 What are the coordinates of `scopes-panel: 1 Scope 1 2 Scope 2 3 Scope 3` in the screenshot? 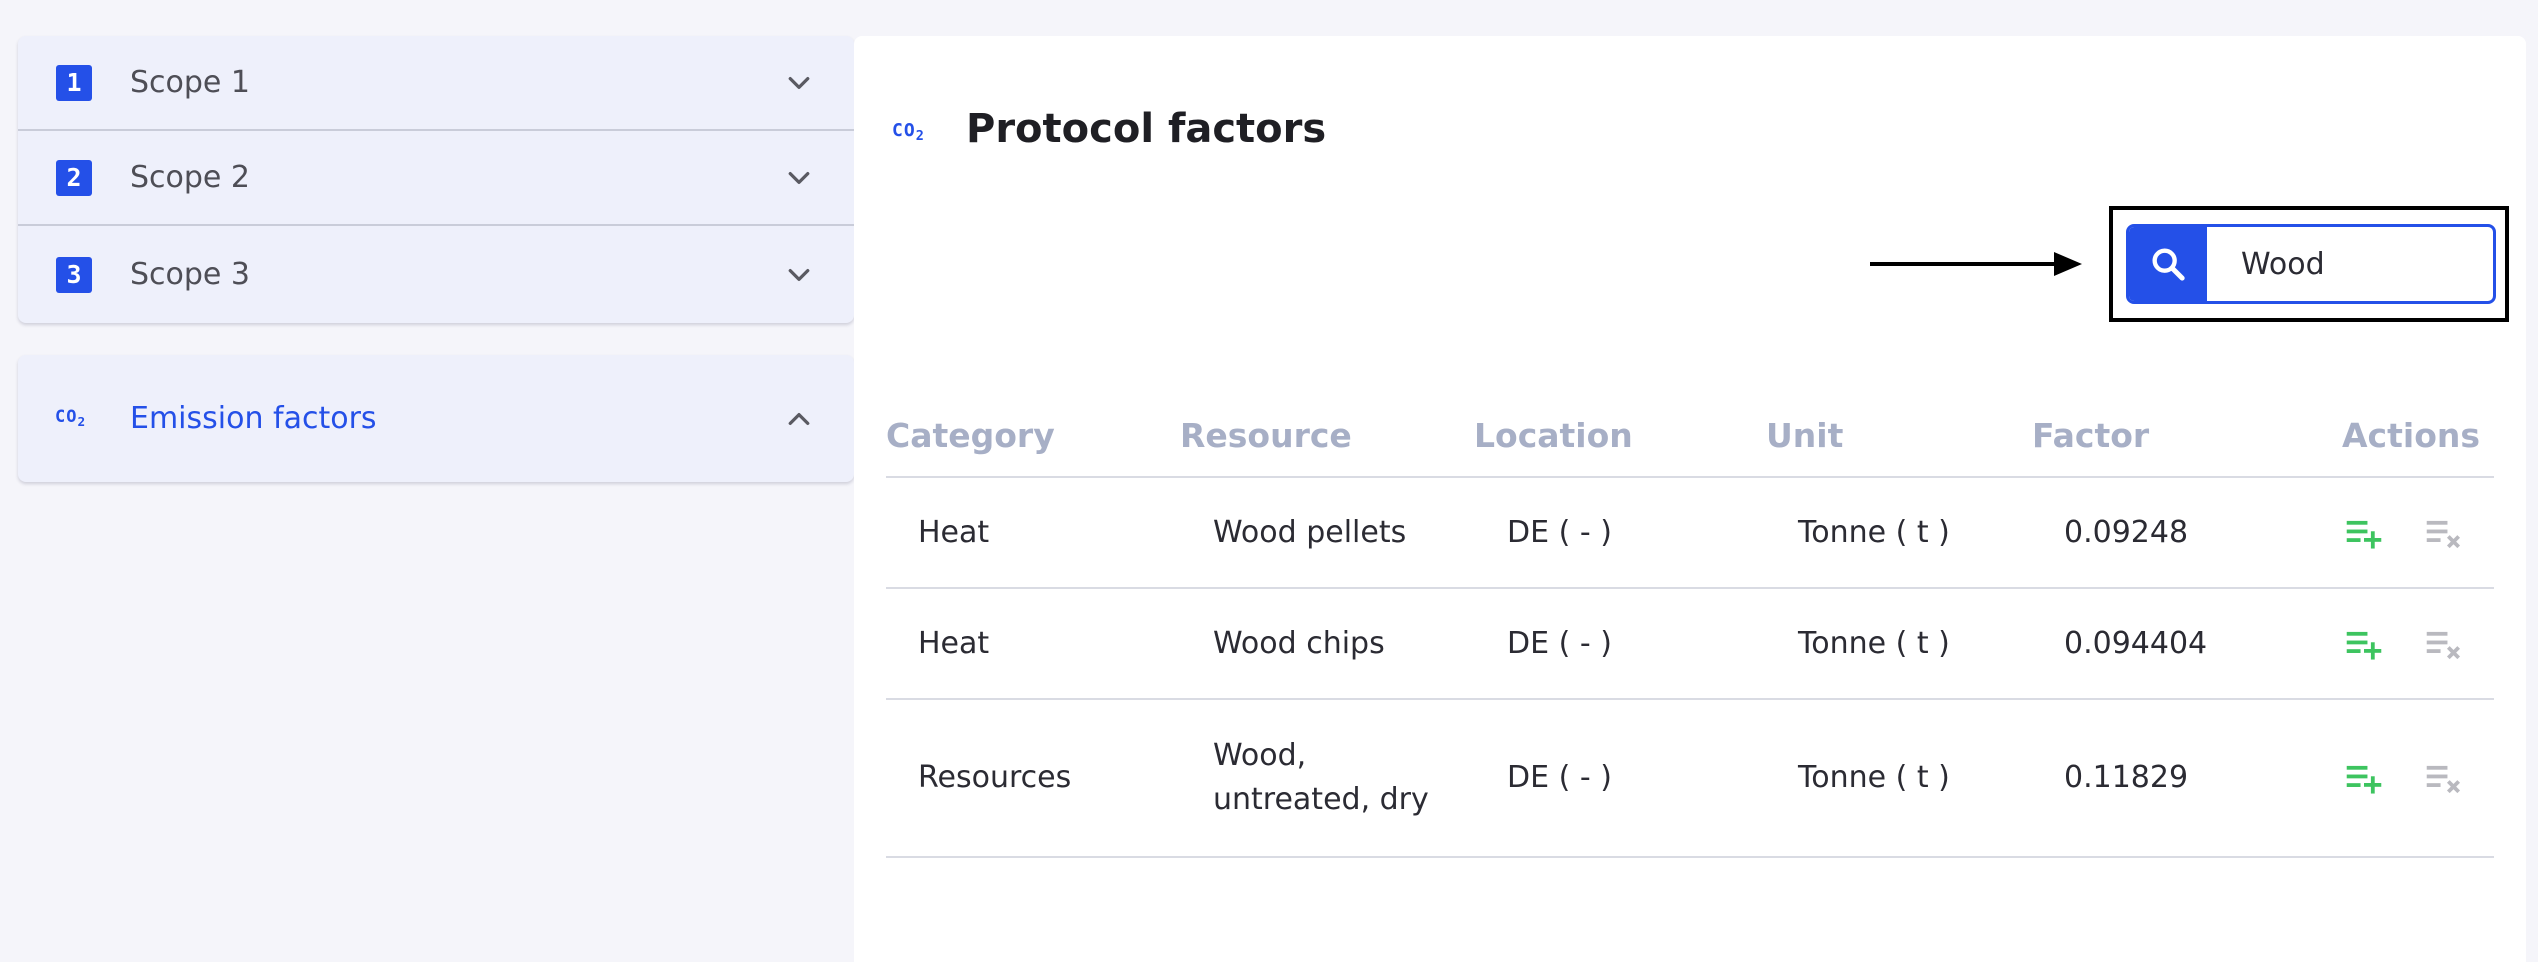 It's located at (436, 179).